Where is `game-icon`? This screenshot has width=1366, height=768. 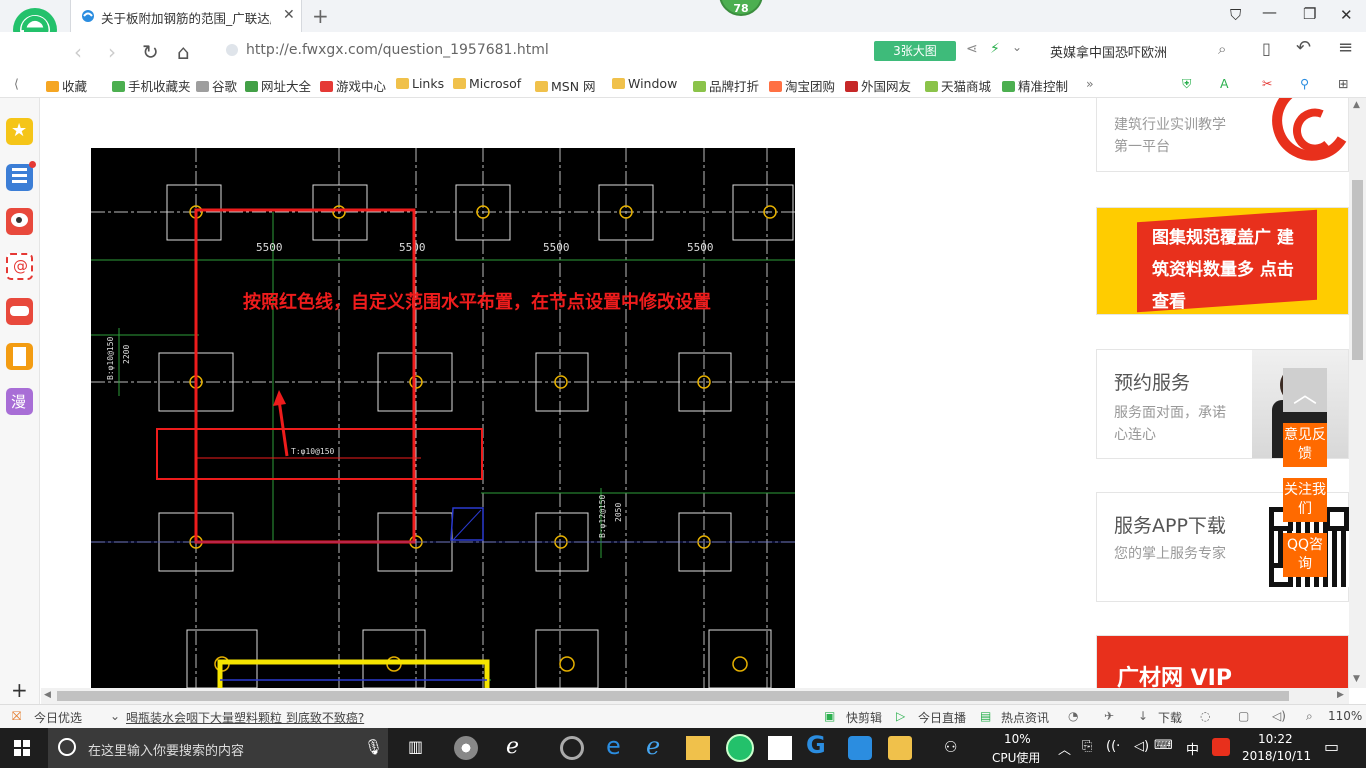
game-icon is located at coordinates (19, 311).